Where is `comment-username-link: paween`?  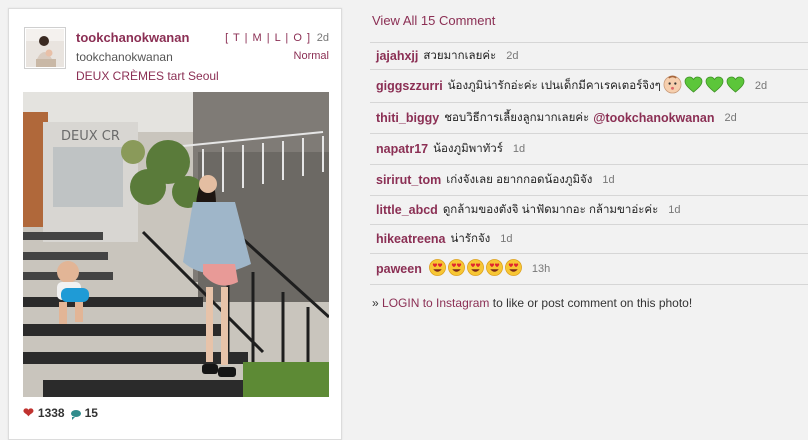
comment-username-link: paween is located at coordinates (399, 269).